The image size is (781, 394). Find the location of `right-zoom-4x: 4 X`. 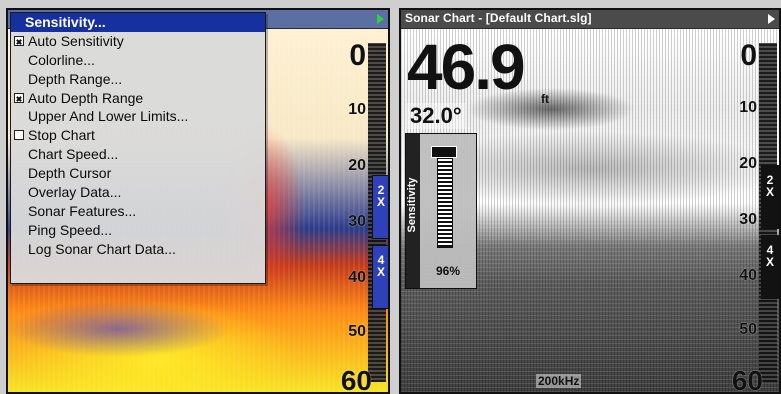

right-zoom-4x: 4 X is located at coordinates (770, 267).